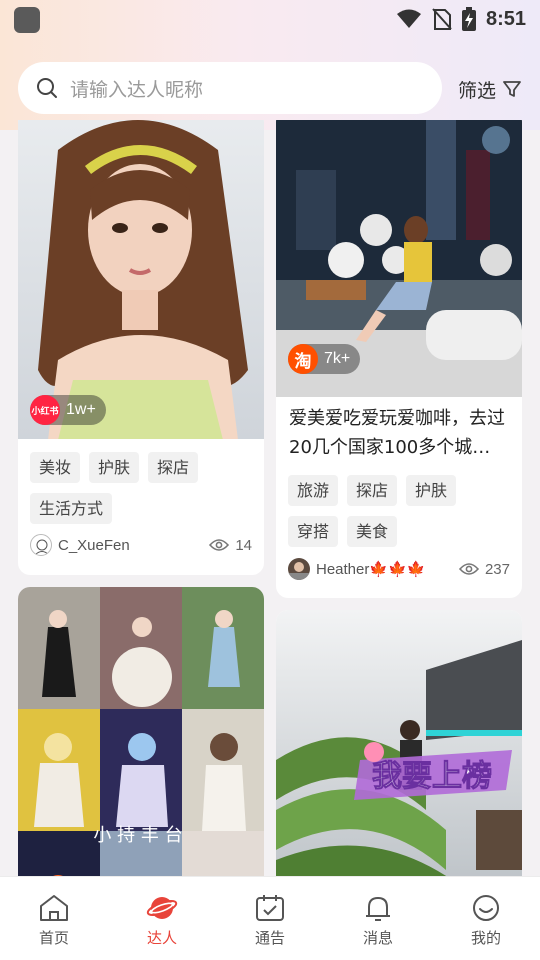 This screenshot has height=960, width=540. What do you see at coordinates (497, 569) in the screenshot?
I see `view-count-value: 237` at bounding box center [497, 569].